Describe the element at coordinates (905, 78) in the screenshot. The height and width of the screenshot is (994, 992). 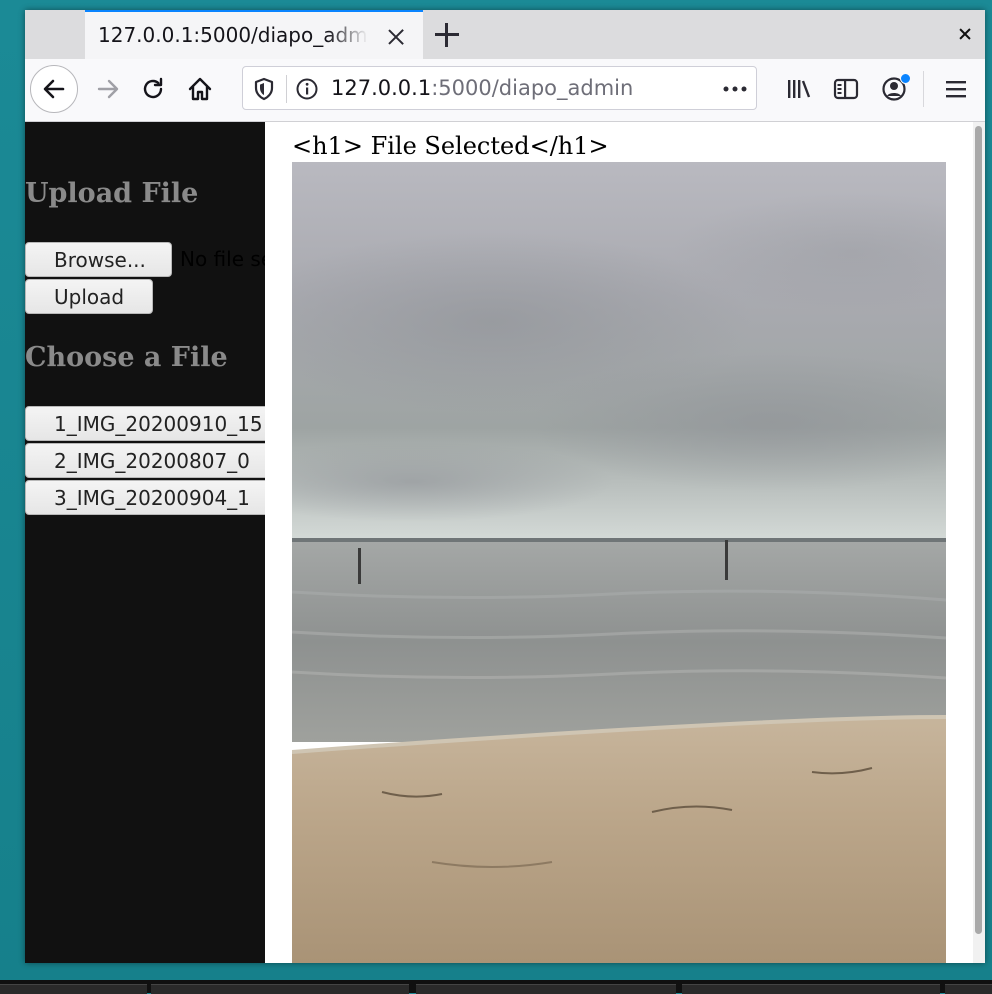
I see `notification-dot` at that location.